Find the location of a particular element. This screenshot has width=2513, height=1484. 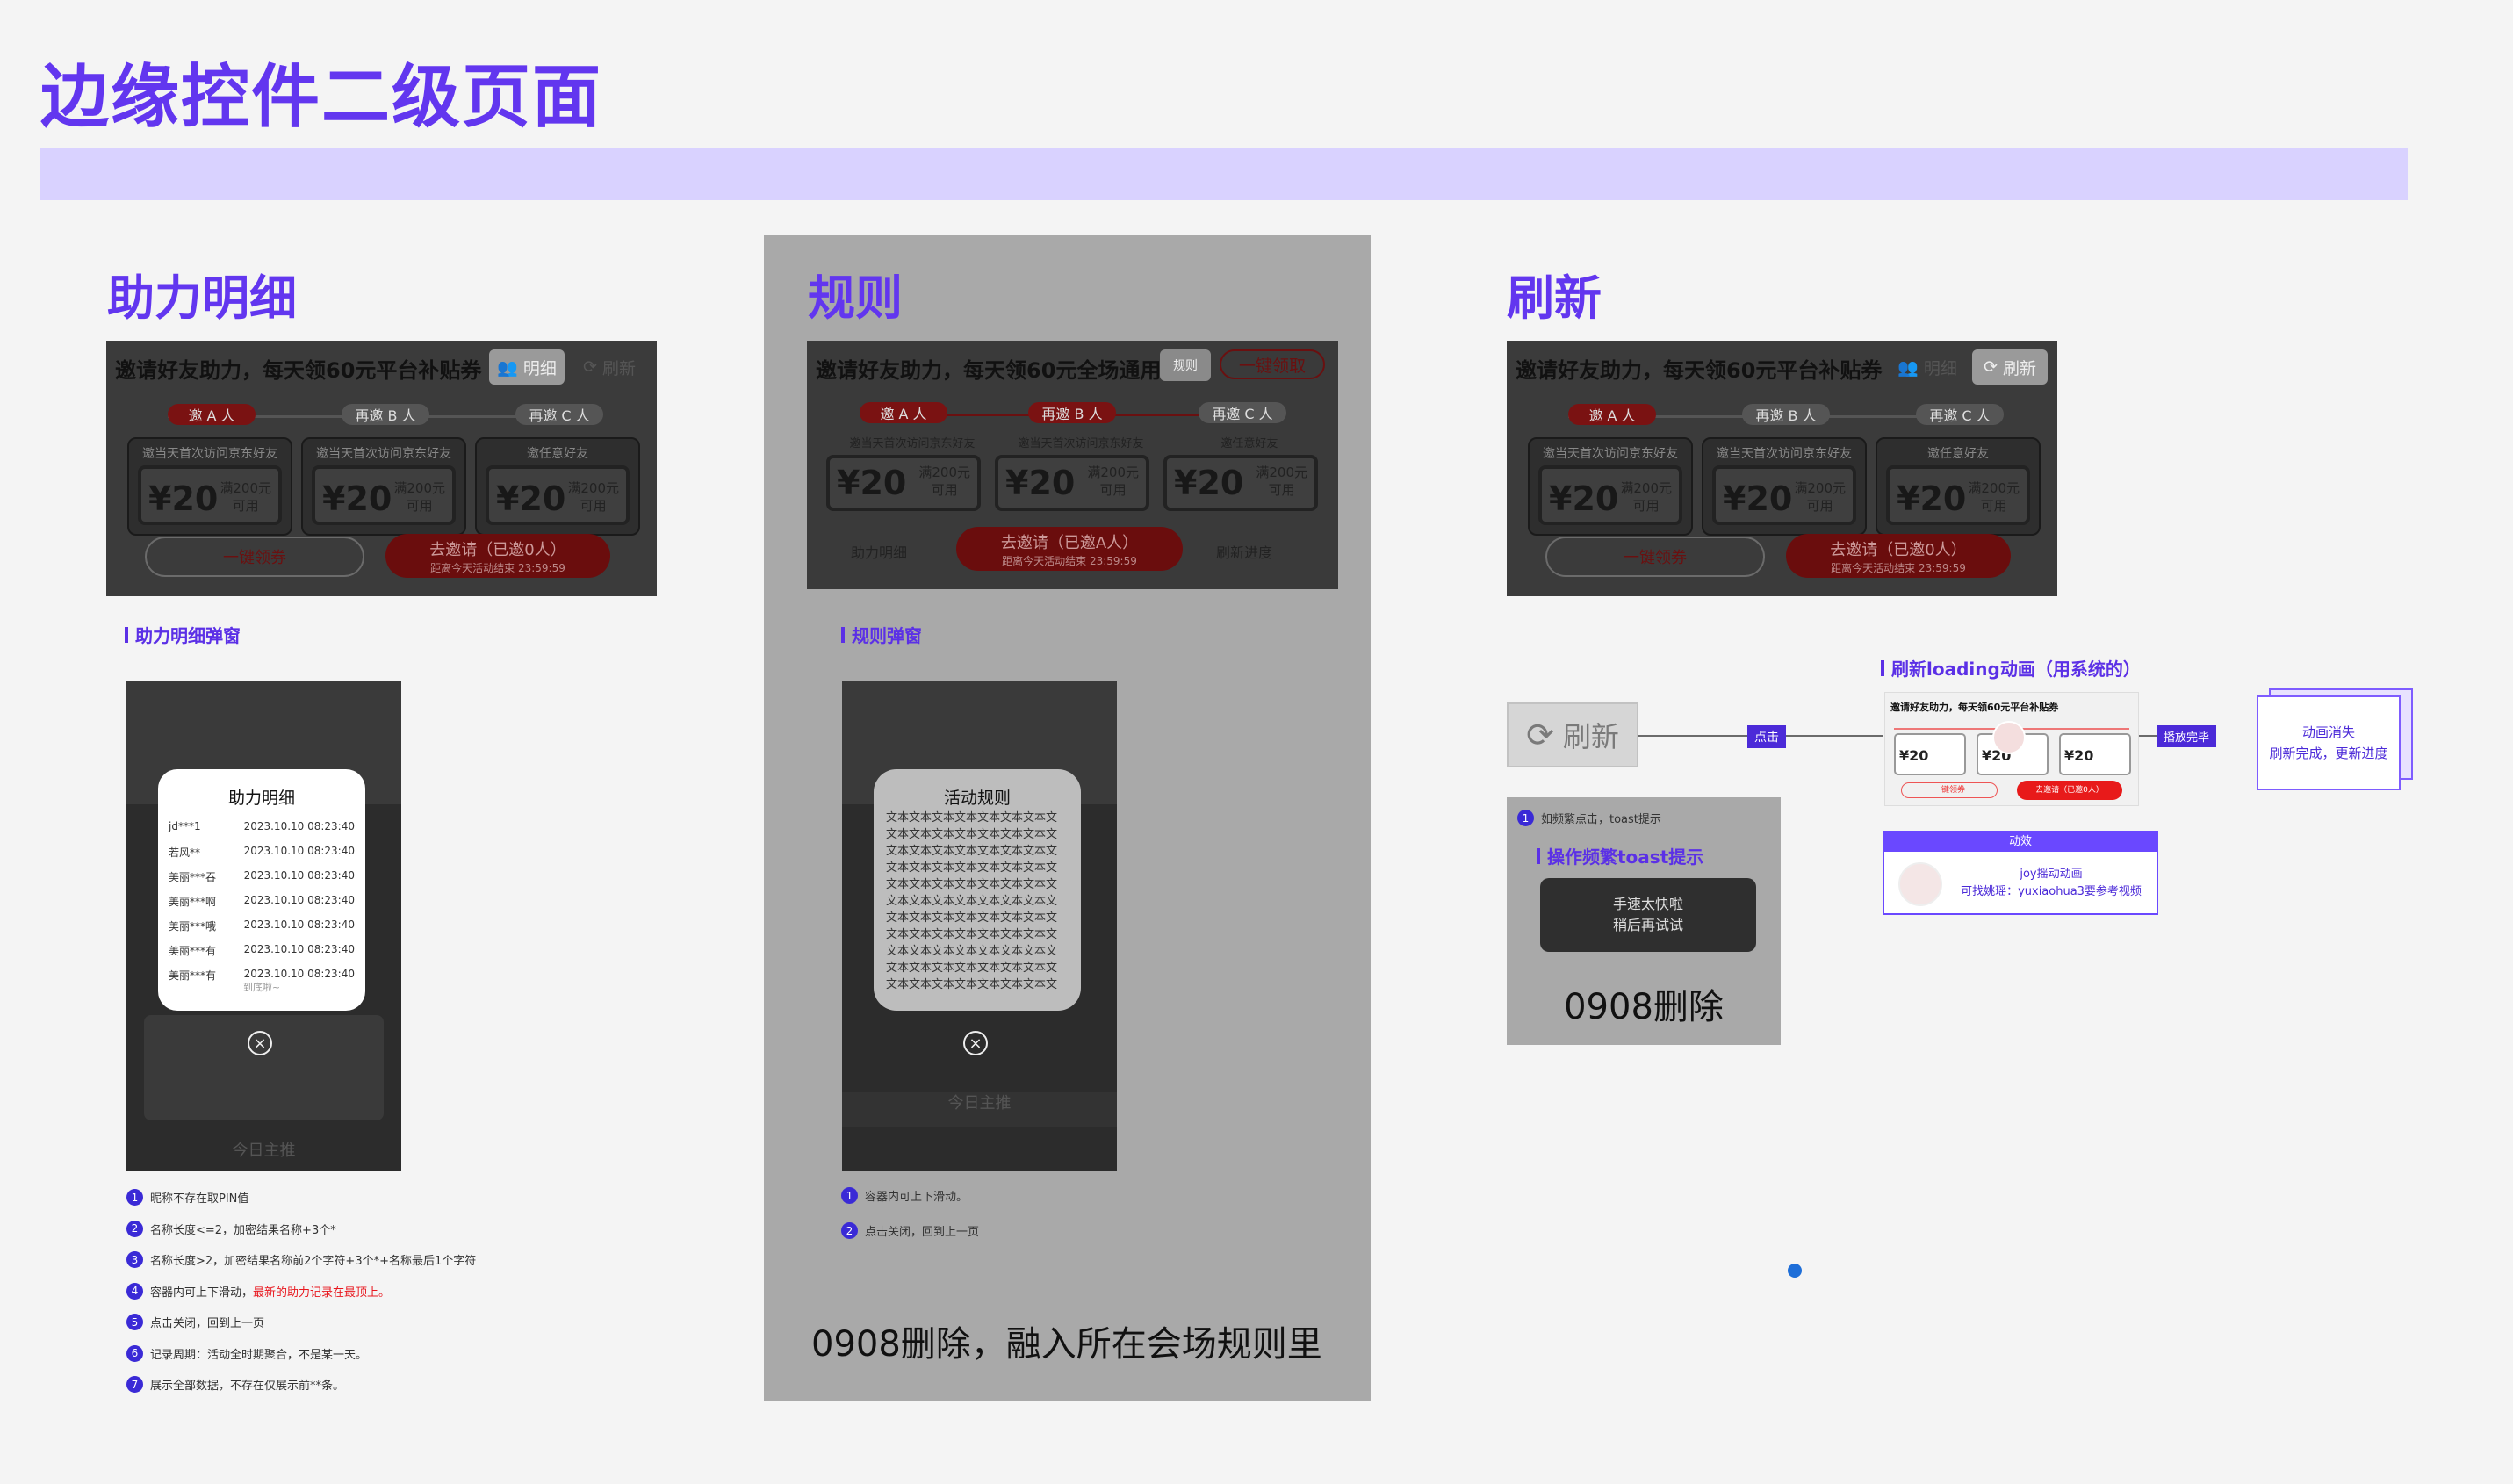

note-number: 7 is located at coordinates (134, 1384).